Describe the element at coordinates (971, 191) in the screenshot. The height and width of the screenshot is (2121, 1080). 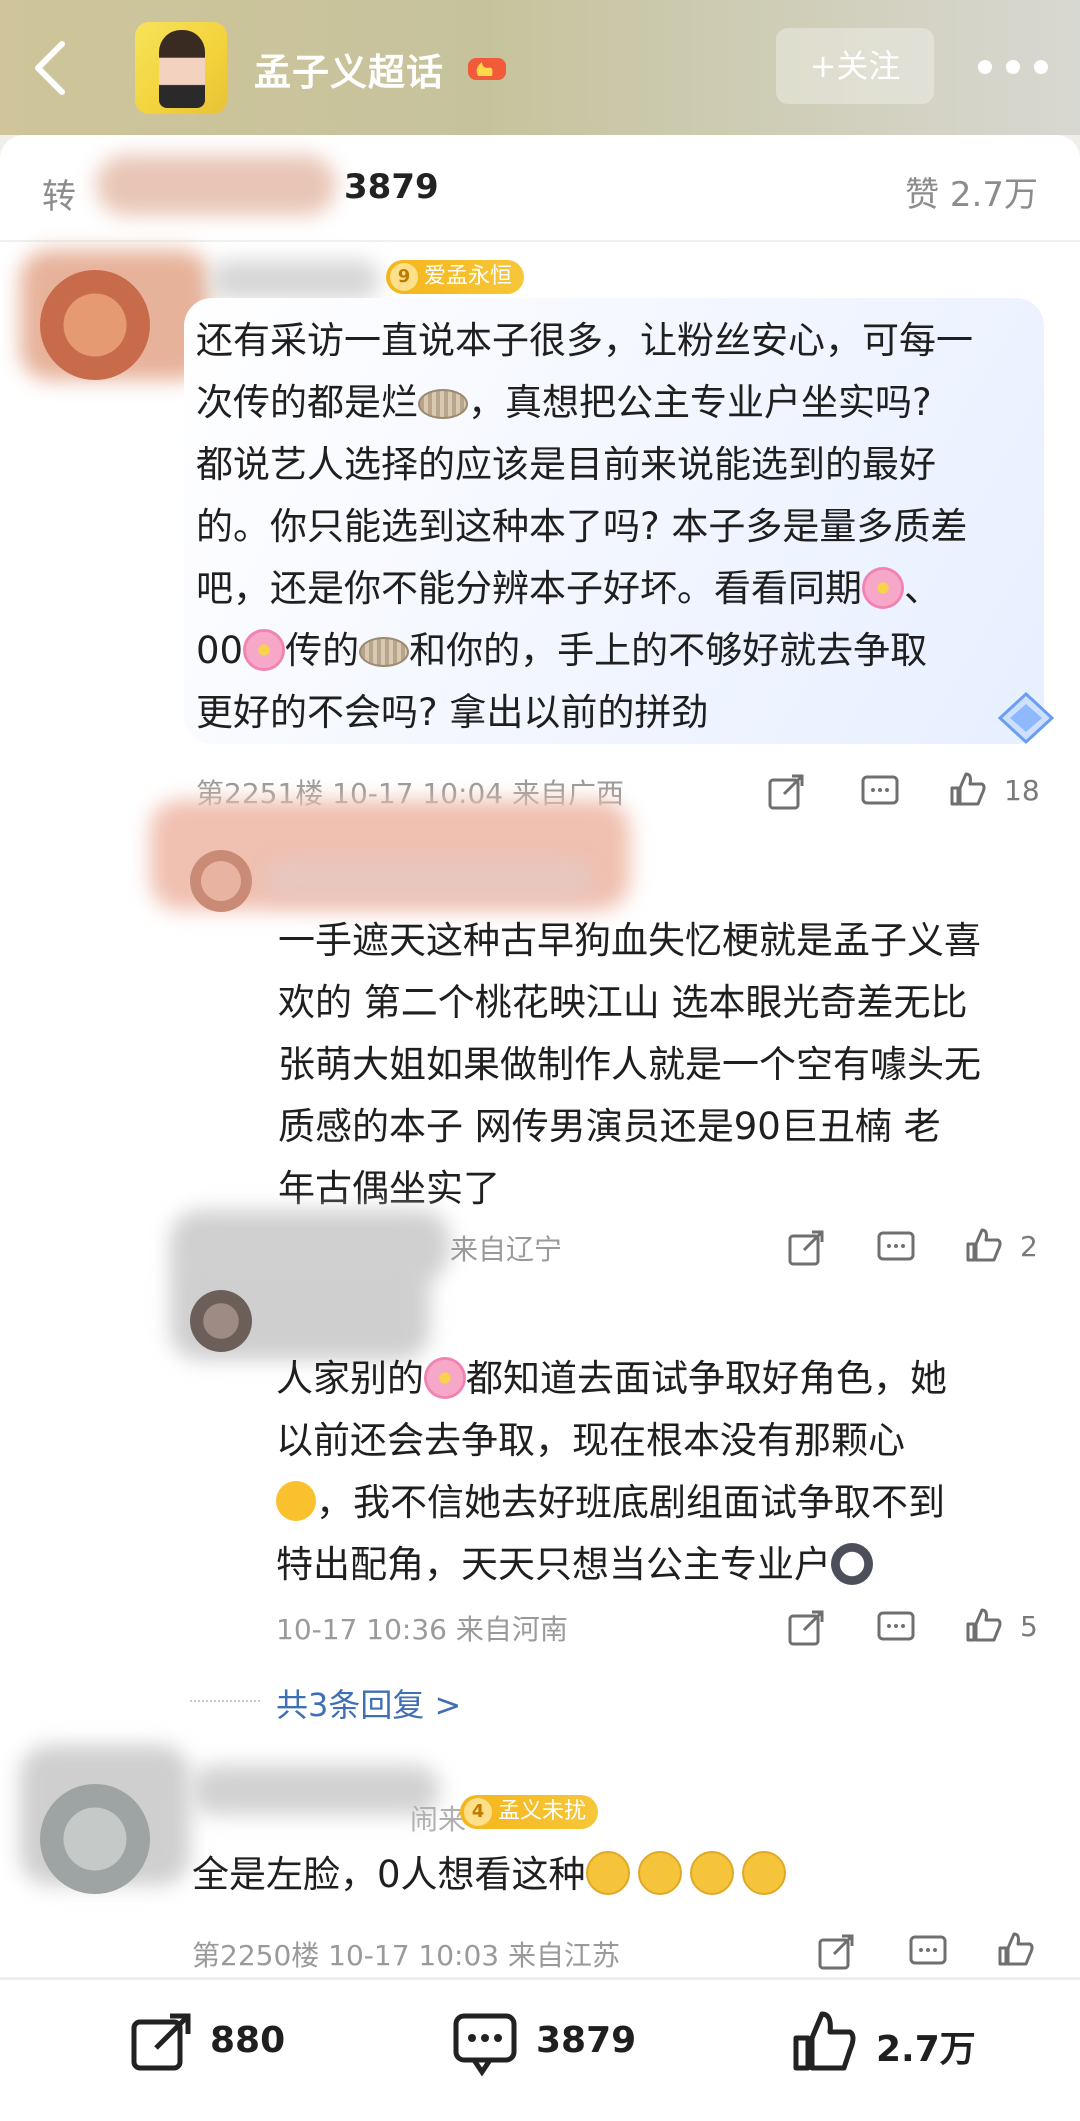
I see `like-tab: 赞 2.7万` at that location.